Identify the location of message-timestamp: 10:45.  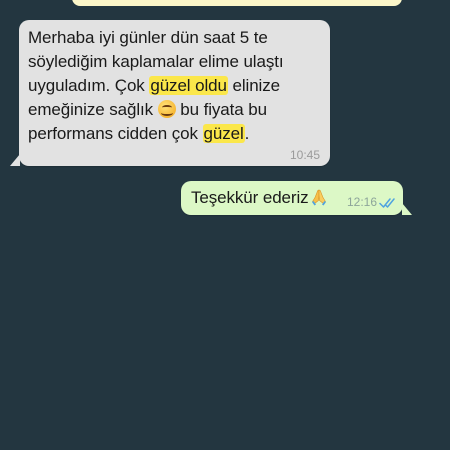
(304, 155).